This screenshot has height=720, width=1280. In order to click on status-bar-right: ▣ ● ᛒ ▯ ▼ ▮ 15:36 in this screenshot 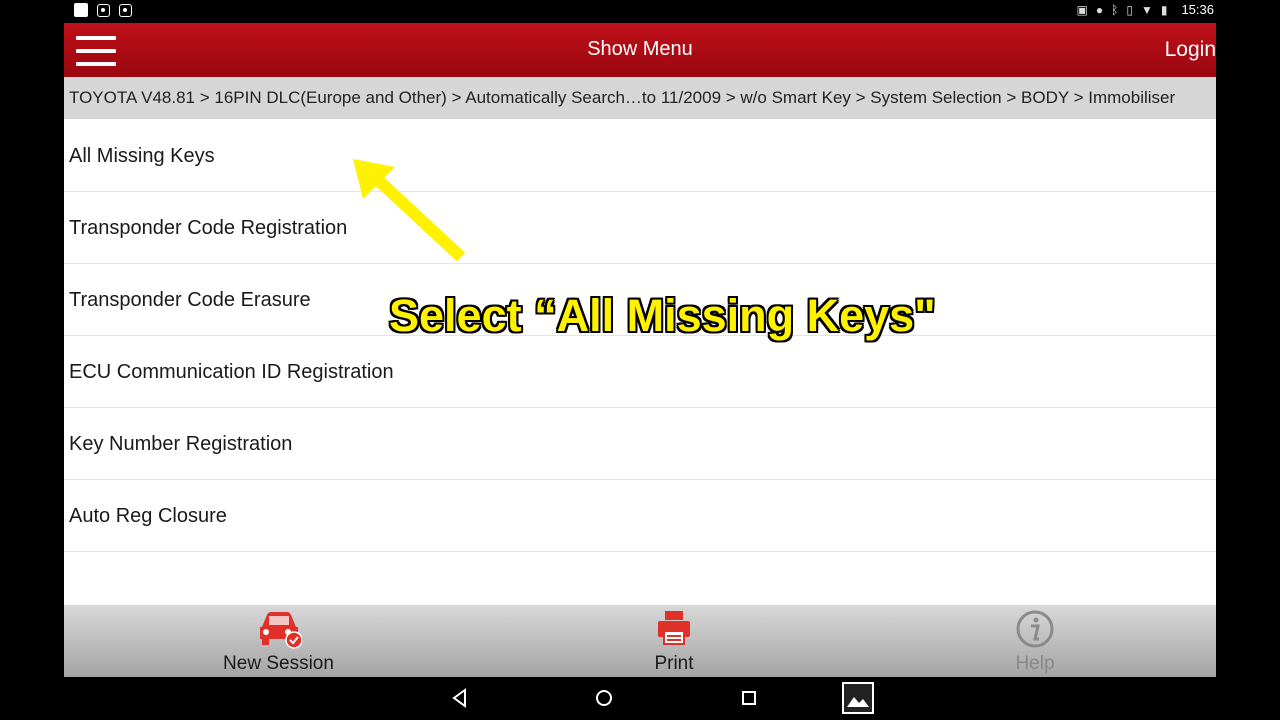, I will do `click(1145, 9)`.